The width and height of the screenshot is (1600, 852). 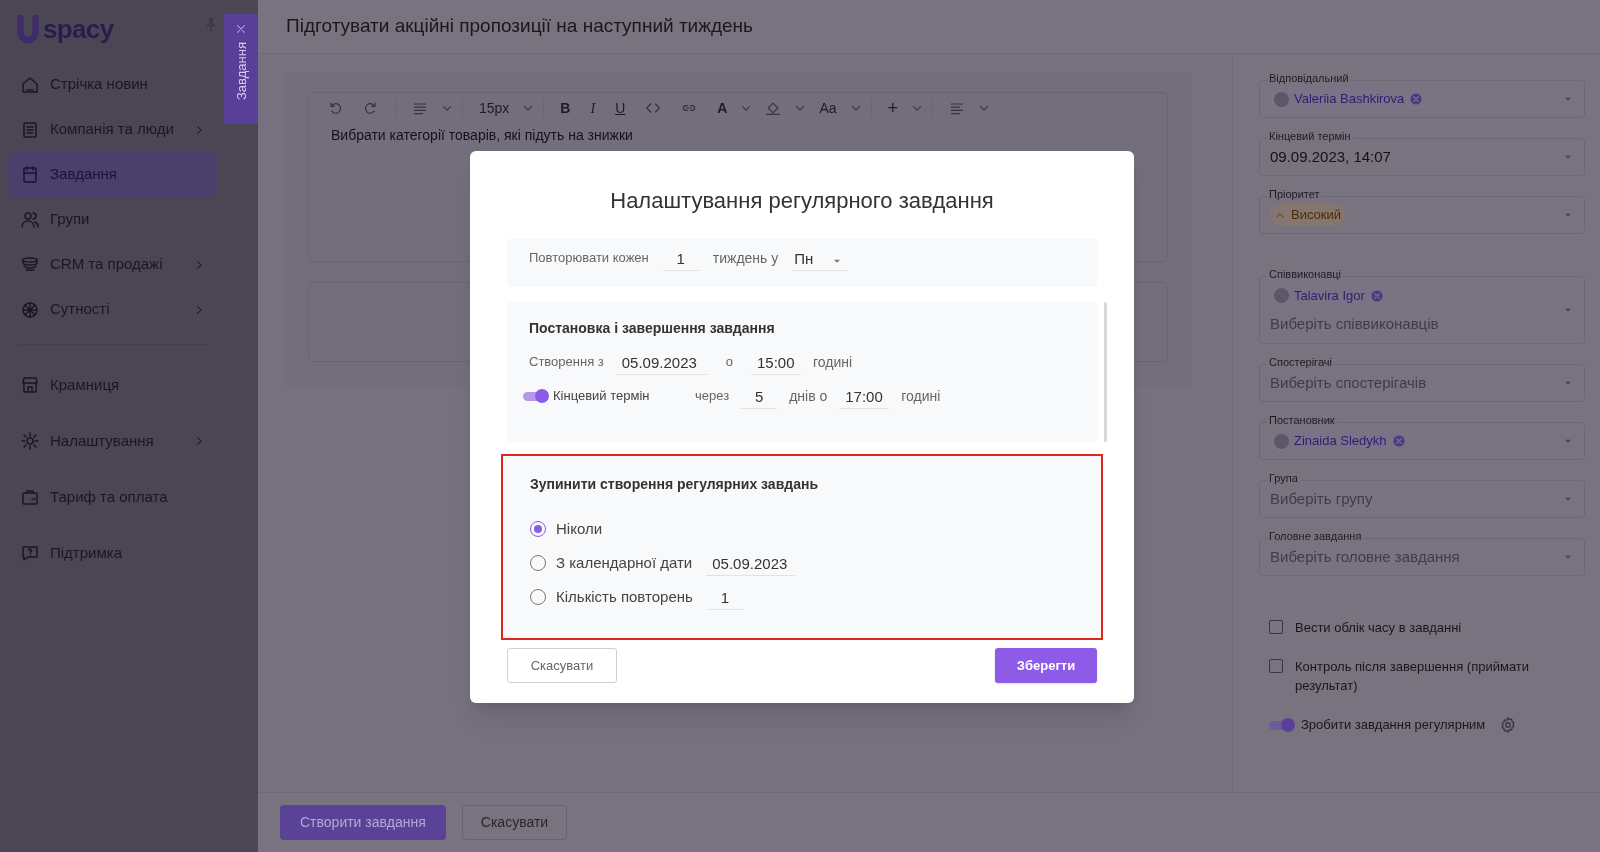 What do you see at coordinates (1393, 725) in the screenshot?
I see `toggle-label: Зробити завдання регулярним` at bounding box center [1393, 725].